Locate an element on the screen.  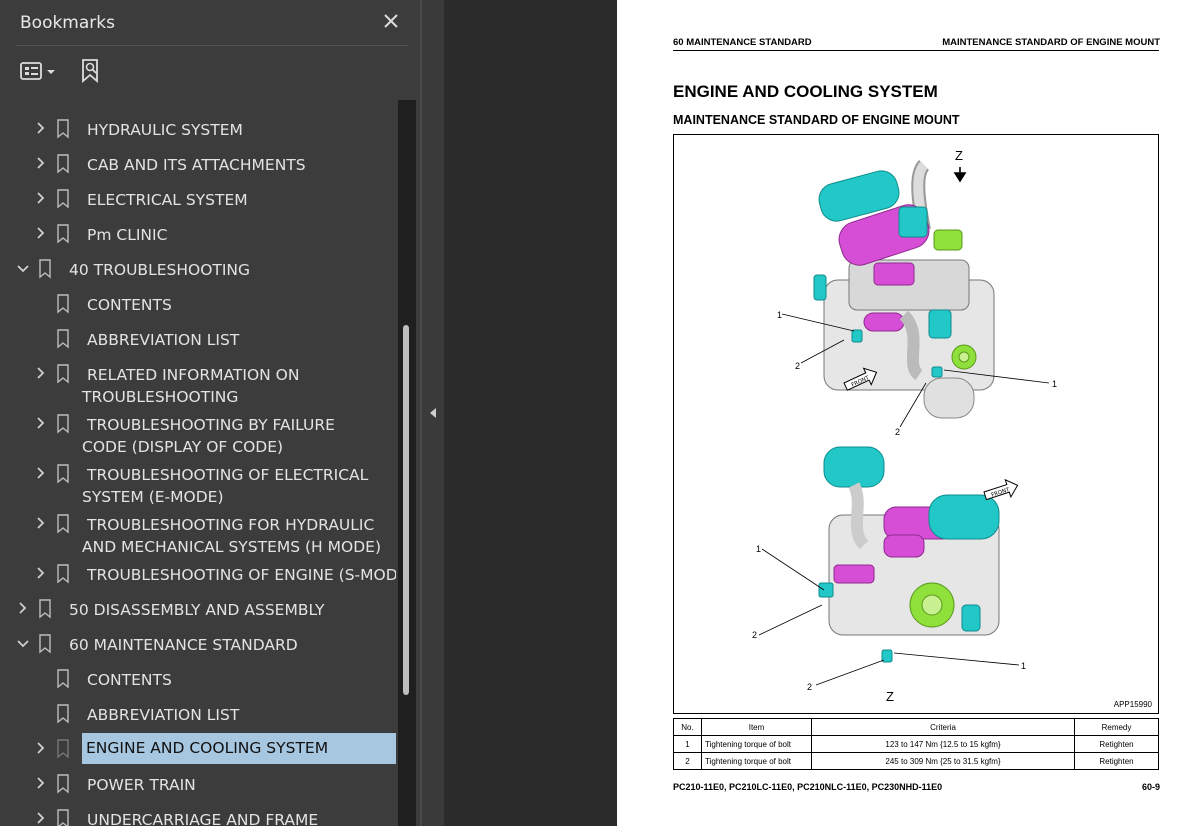
col-header-item: Item is located at coordinates (756, 727).